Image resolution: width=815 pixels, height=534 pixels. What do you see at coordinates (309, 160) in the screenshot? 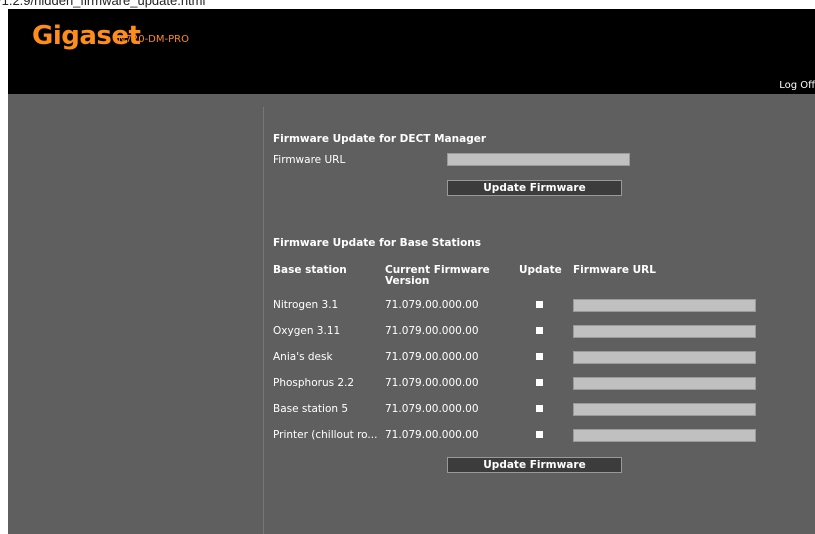
I see `dect-firmware-url-label: Firmware URL` at bounding box center [309, 160].